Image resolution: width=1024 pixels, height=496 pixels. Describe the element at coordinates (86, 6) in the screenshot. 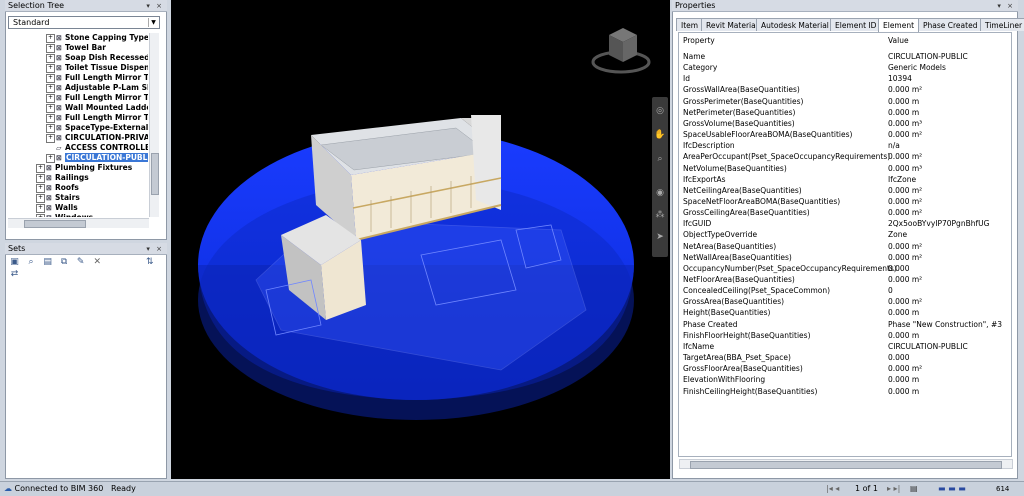

I see `selection-tree-title-bar: Selection Tree ▾ ×` at that location.